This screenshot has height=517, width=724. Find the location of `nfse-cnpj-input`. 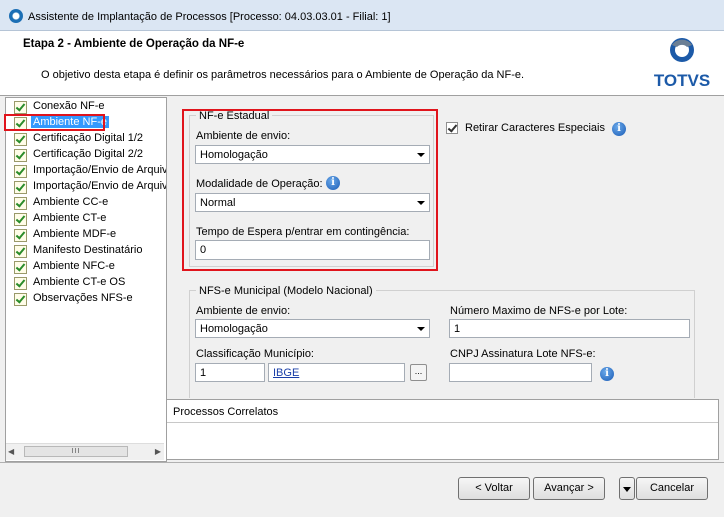

nfse-cnpj-input is located at coordinates (520, 372).